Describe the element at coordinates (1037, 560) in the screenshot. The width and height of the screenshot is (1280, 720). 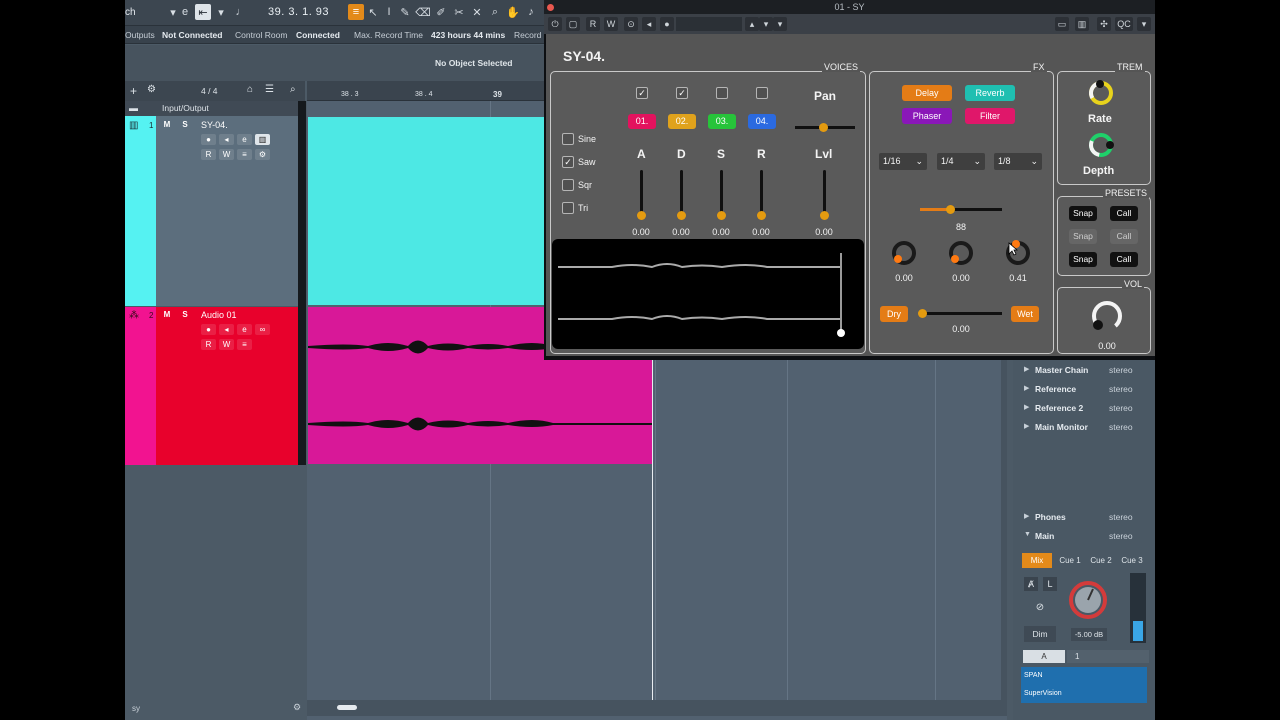
I see `tab-mix: Mix` at that location.